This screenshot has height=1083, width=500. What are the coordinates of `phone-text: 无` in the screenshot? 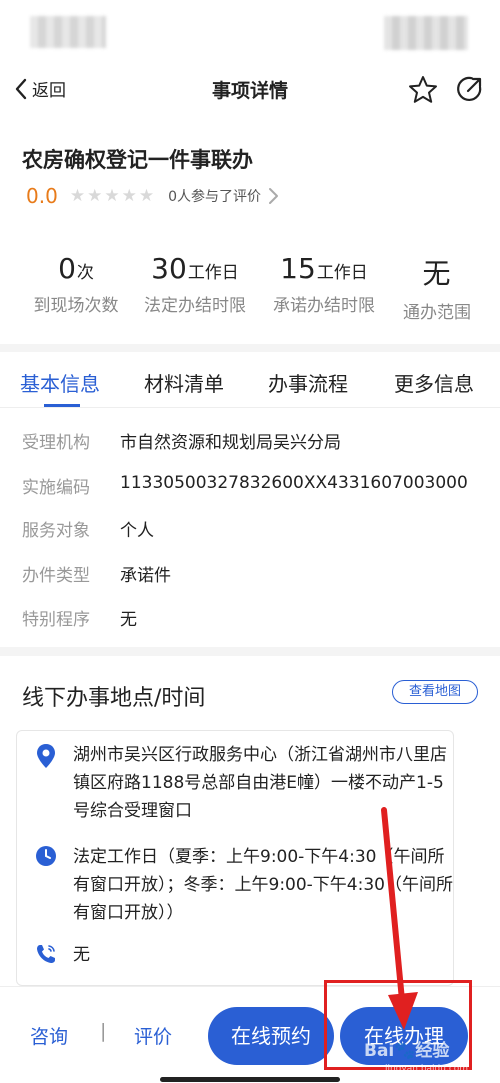 It's located at (81, 955).